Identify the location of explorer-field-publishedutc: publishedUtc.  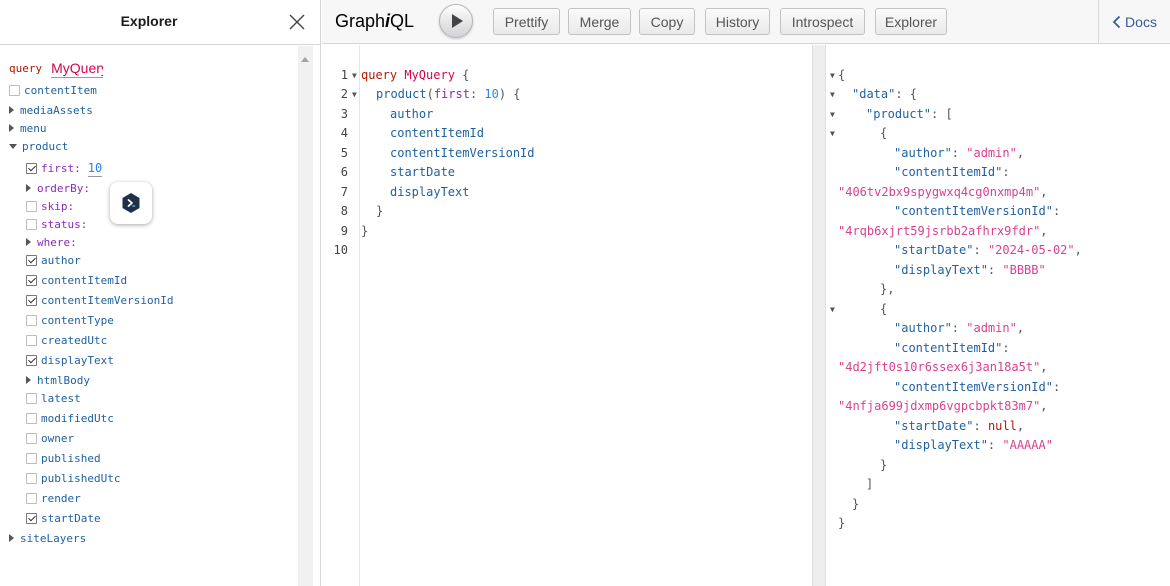
(73, 478).